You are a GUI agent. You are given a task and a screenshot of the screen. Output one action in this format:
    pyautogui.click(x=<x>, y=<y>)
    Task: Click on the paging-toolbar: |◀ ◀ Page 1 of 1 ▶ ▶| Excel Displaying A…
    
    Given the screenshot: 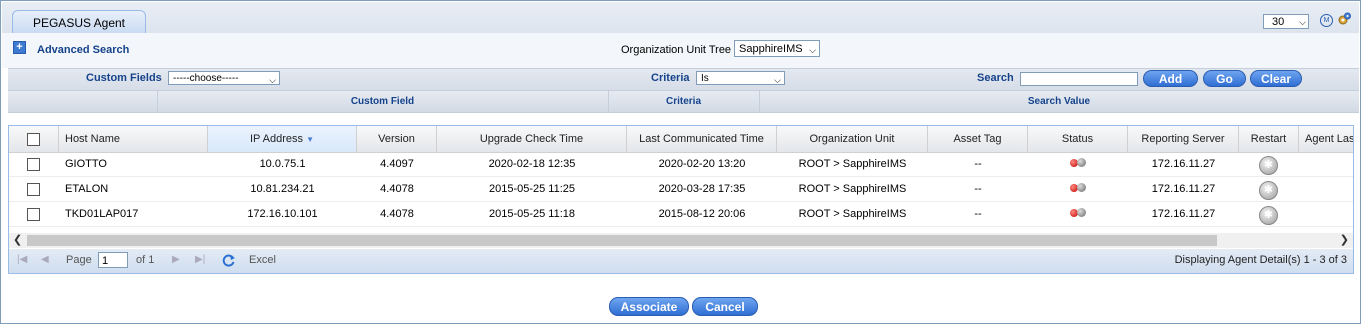 What is the action you would take?
    pyautogui.click(x=681, y=261)
    